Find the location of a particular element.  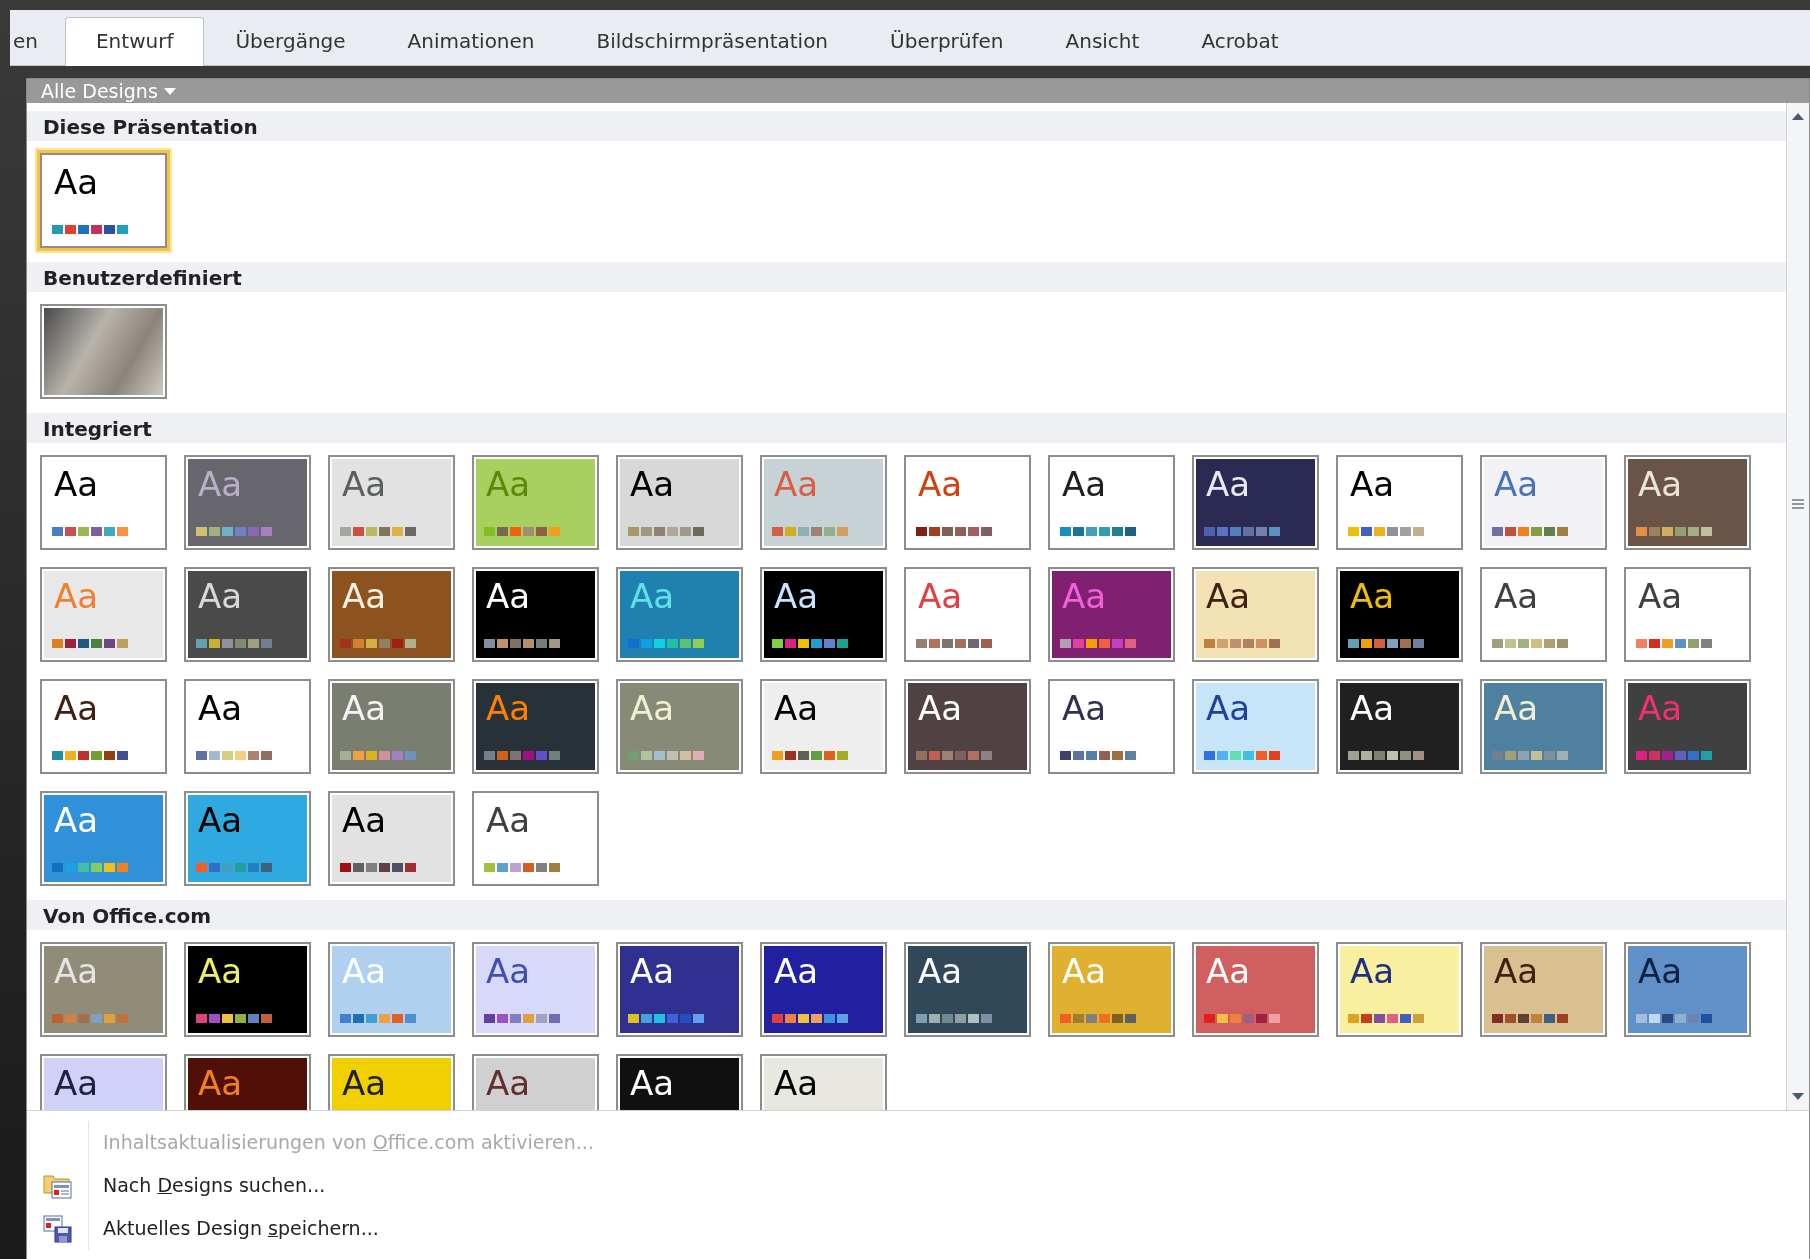

ribbon-tab: Acrobat is located at coordinates (1240, 41).